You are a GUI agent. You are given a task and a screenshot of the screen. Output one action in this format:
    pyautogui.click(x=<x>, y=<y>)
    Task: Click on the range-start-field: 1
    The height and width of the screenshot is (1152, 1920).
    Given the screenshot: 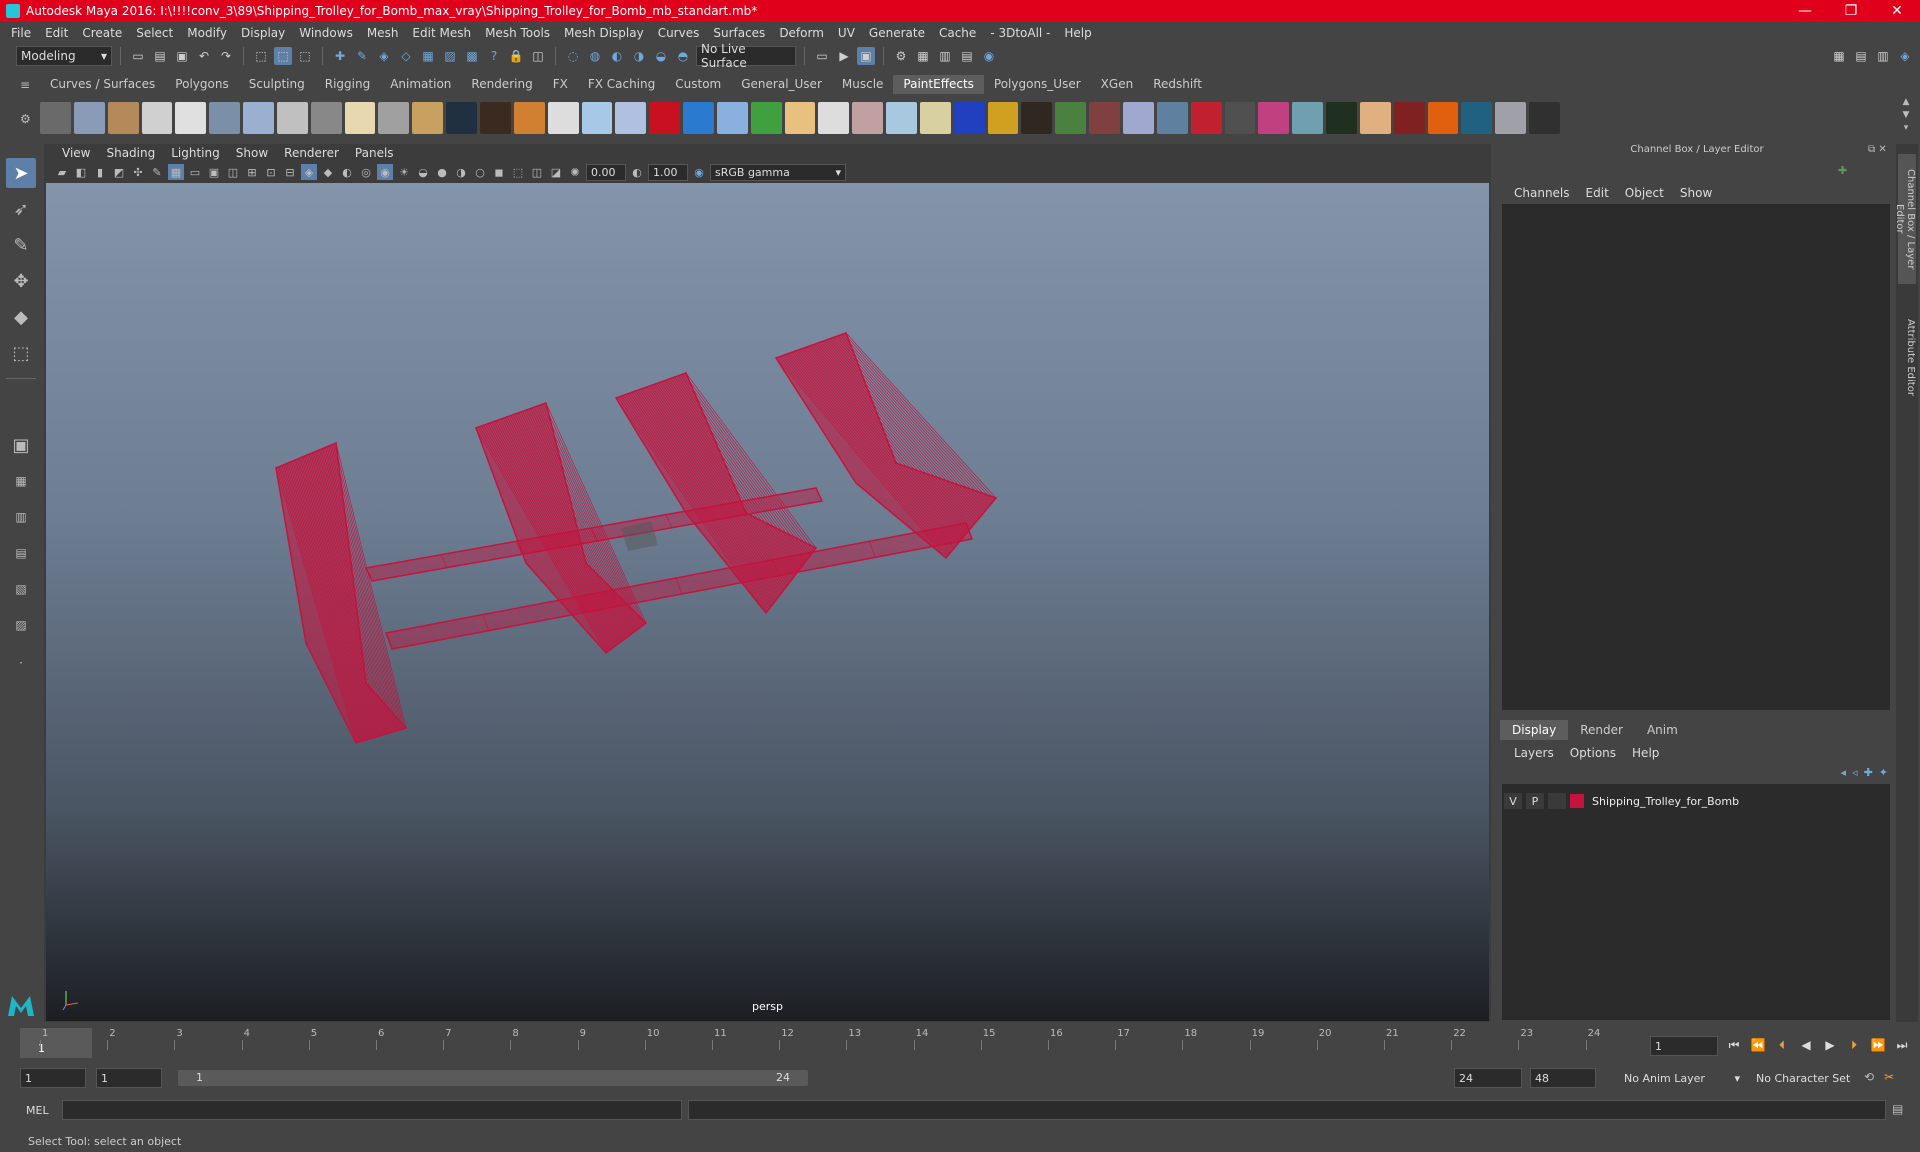 What is the action you would take?
    pyautogui.click(x=53, y=1078)
    